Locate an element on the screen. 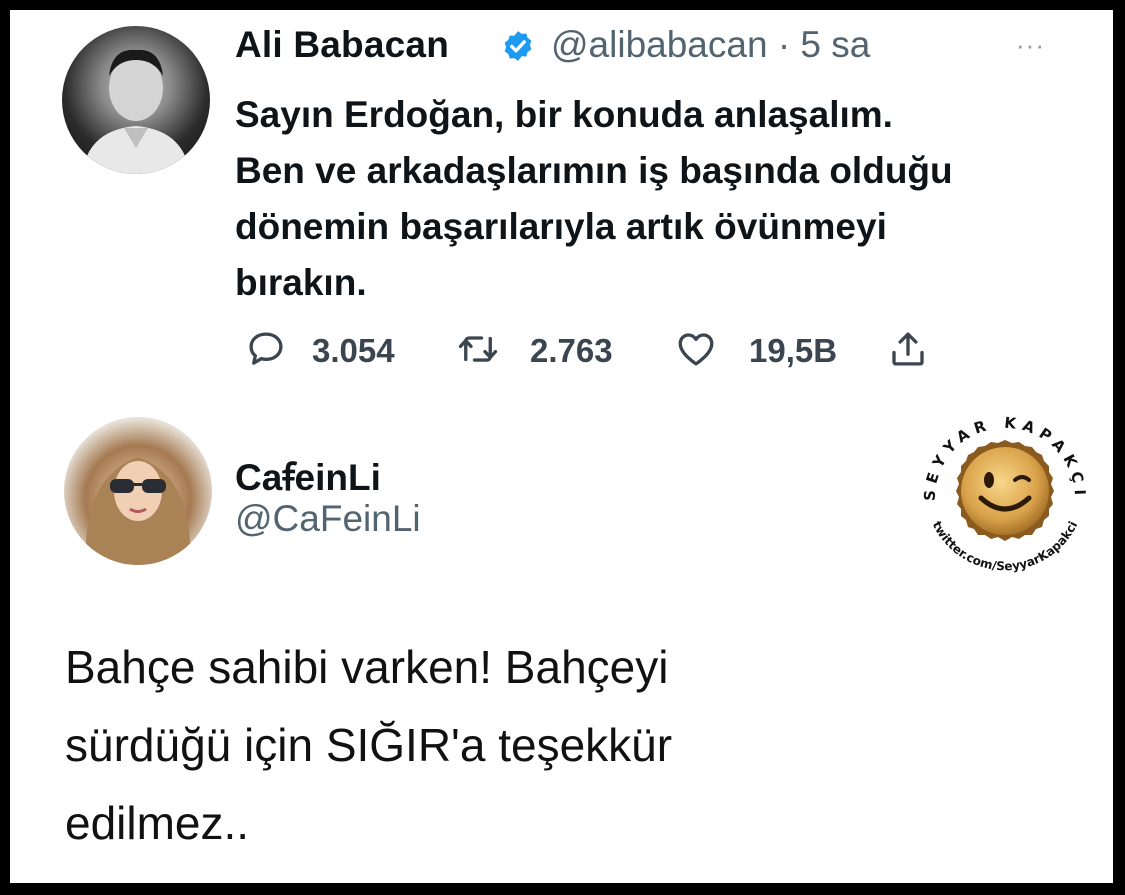  reply-icon is located at coordinates (266, 349).